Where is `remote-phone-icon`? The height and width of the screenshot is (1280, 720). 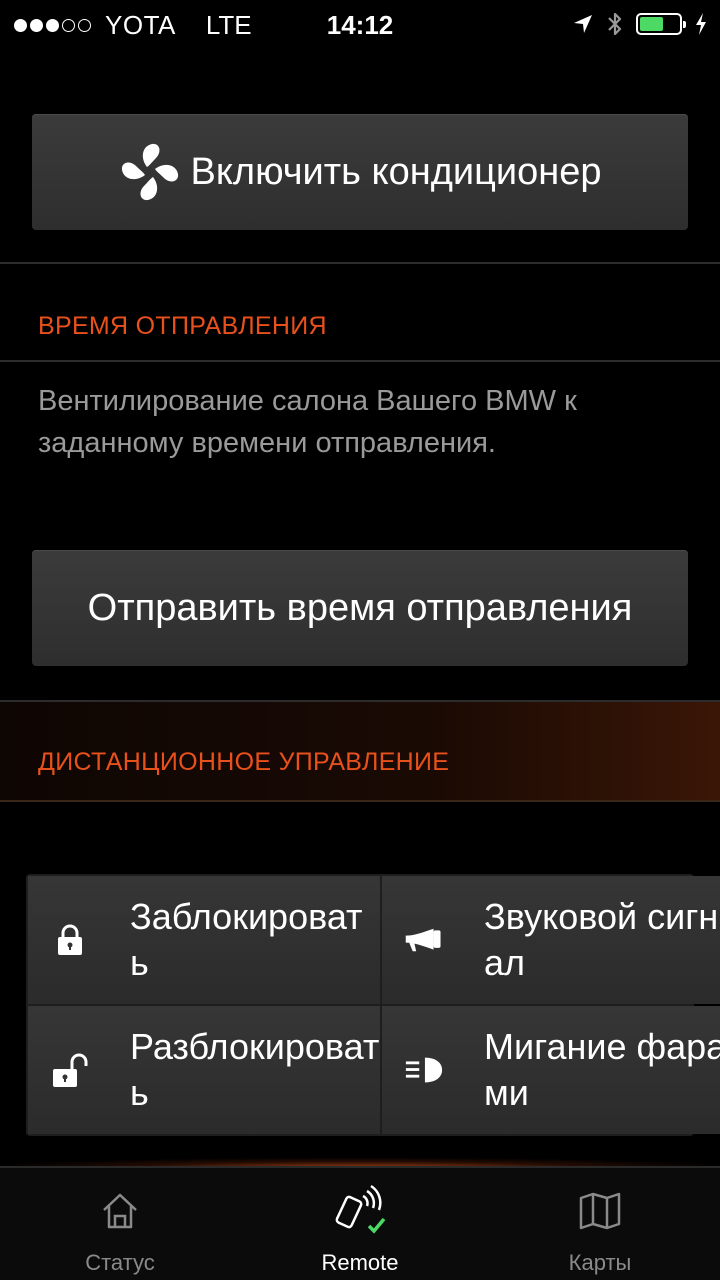
remote-phone-icon is located at coordinates (360, 1209).